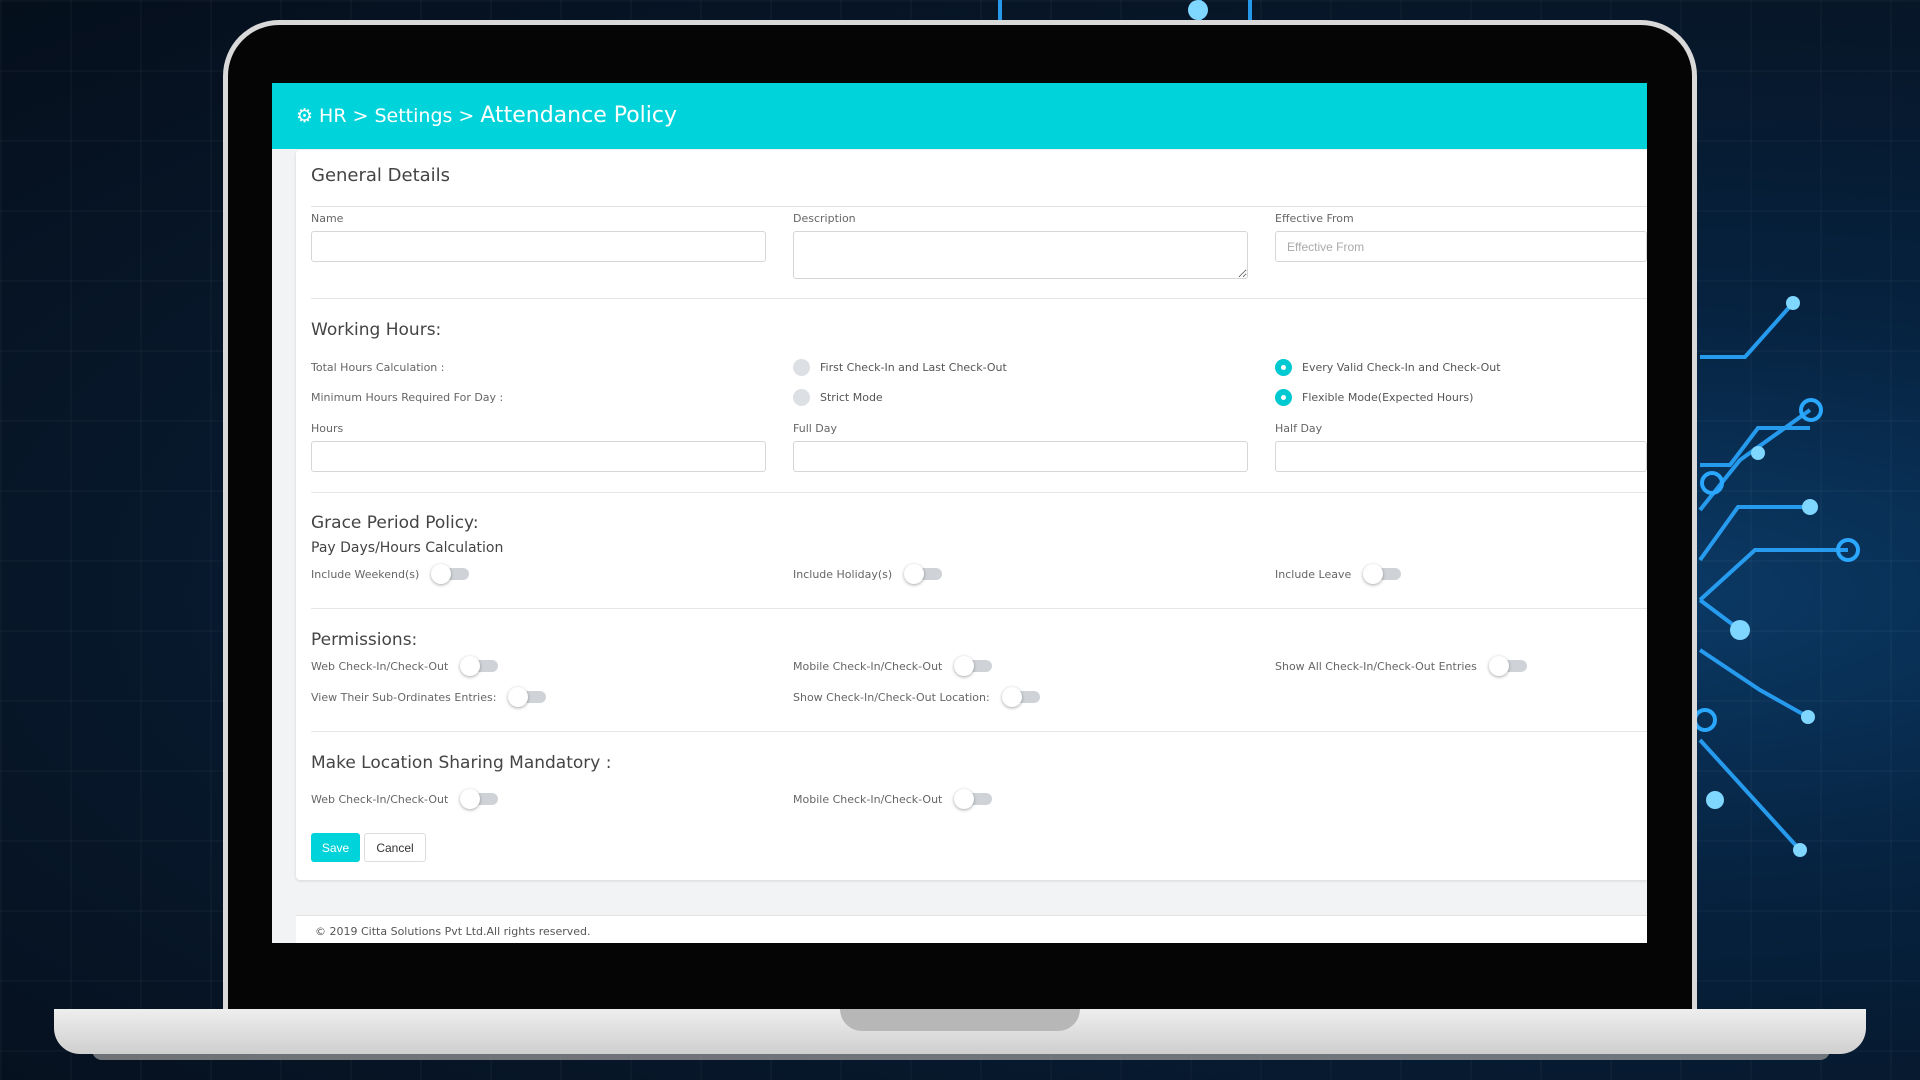  What do you see at coordinates (913, 367) in the screenshot?
I see `radio-label: First Check-In and Last Check-Out` at bounding box center [913, 367].